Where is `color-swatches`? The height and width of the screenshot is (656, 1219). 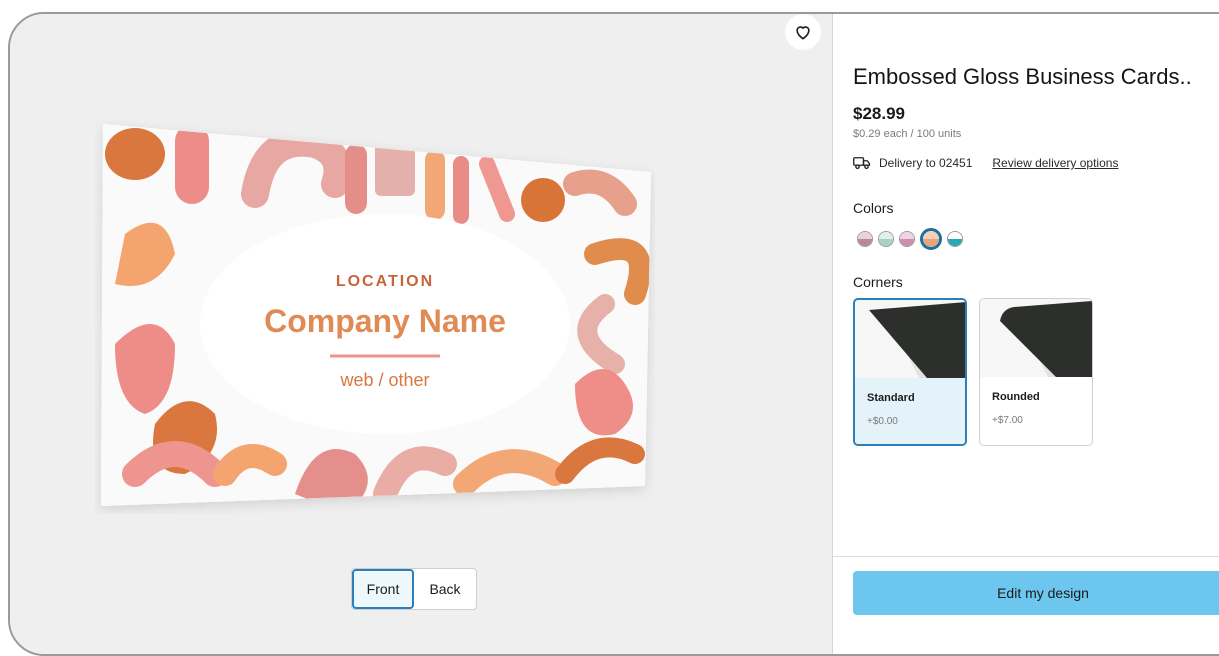
color-swatches is located at coordinates (912, 239).